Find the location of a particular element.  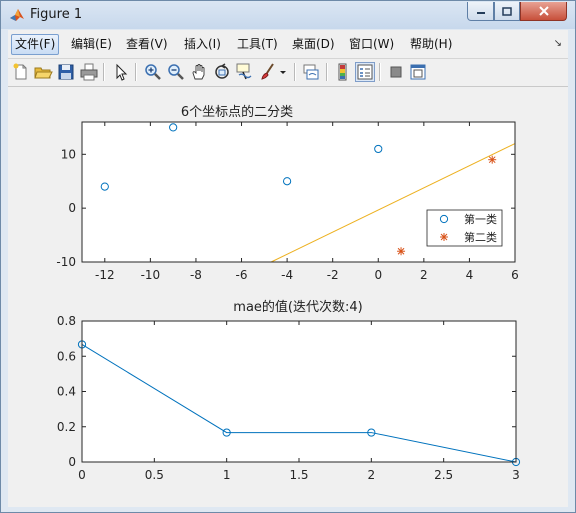

x-tick-label: 3 is located at coordinates (516, 475).